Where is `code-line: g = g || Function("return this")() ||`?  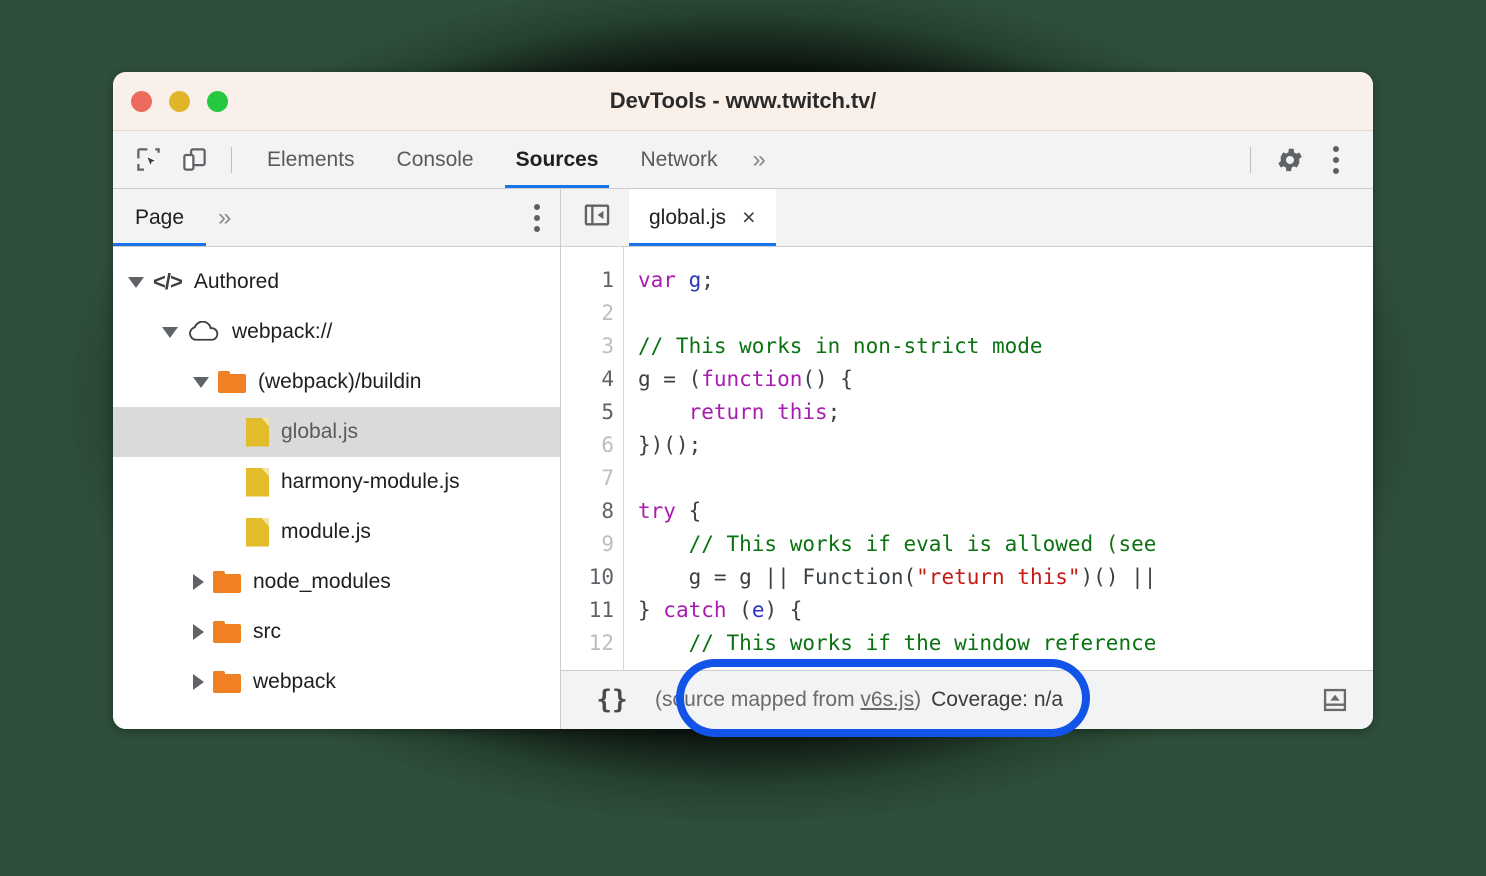 code-line: g = g || Function("return this")() || is located at coordinates (897, 577).